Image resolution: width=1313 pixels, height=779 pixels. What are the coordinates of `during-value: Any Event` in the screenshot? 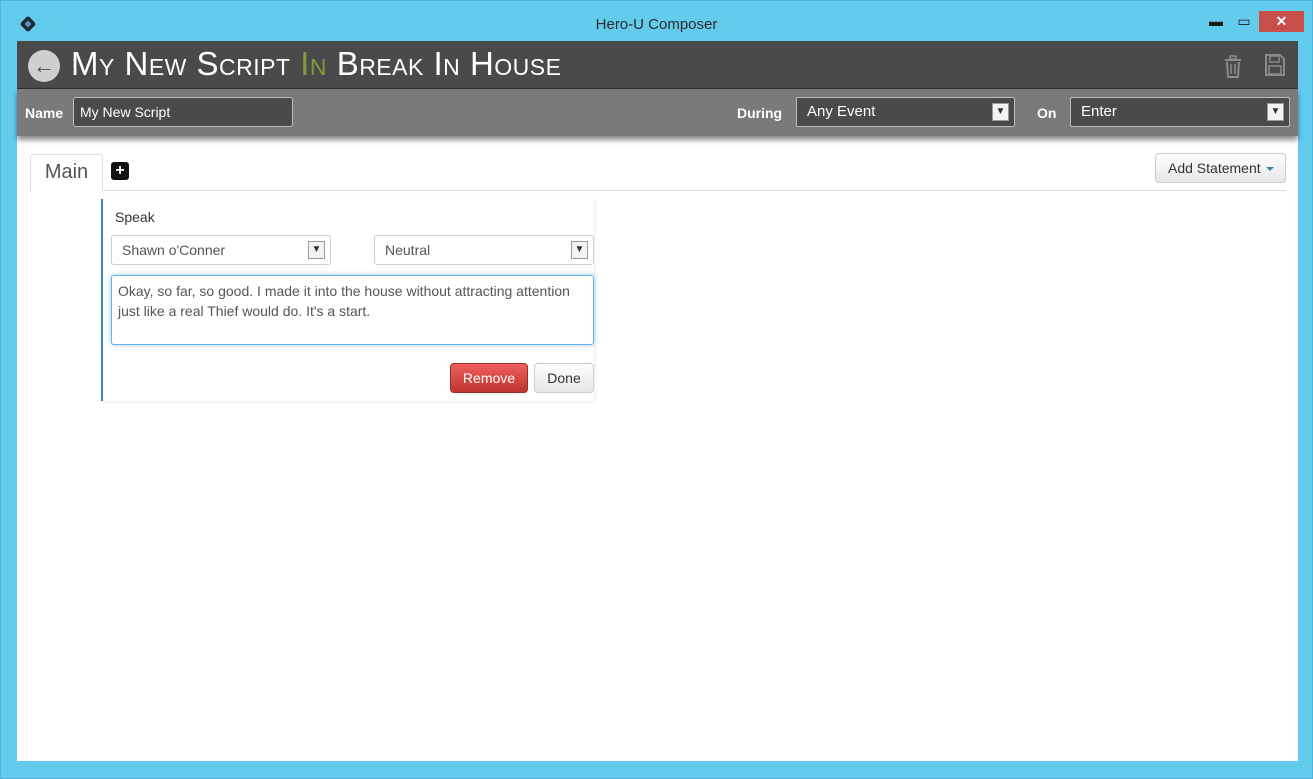 It's located at (841, 111).